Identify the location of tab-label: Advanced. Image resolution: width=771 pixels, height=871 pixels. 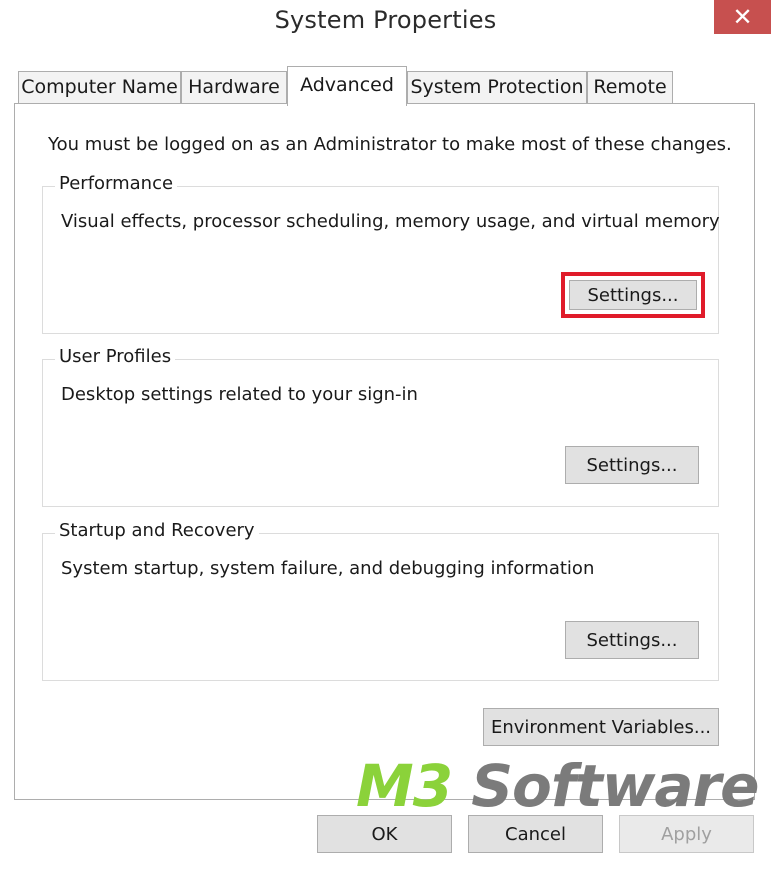
(347, 85).